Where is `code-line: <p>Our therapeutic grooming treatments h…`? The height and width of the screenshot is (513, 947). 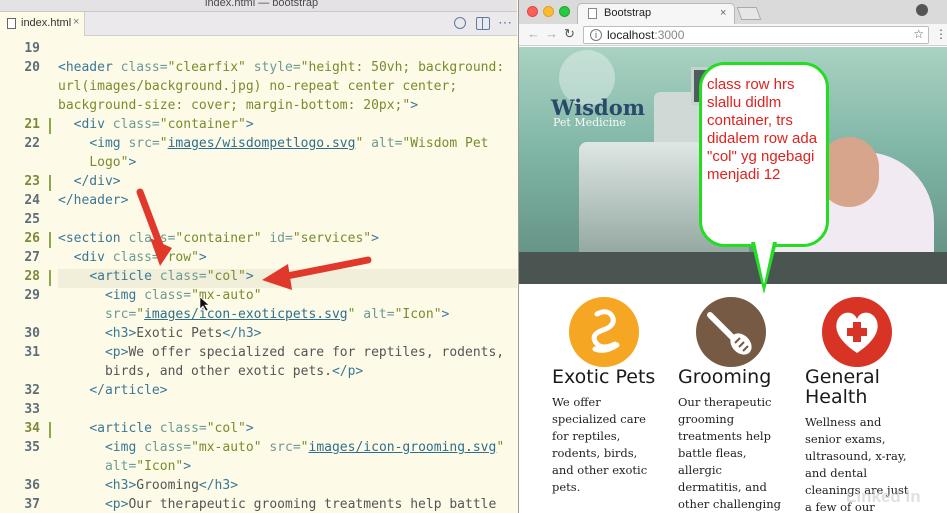 code-line: <p>Our therapeutic grooming treatments h… is located at coordinates (277, 504).